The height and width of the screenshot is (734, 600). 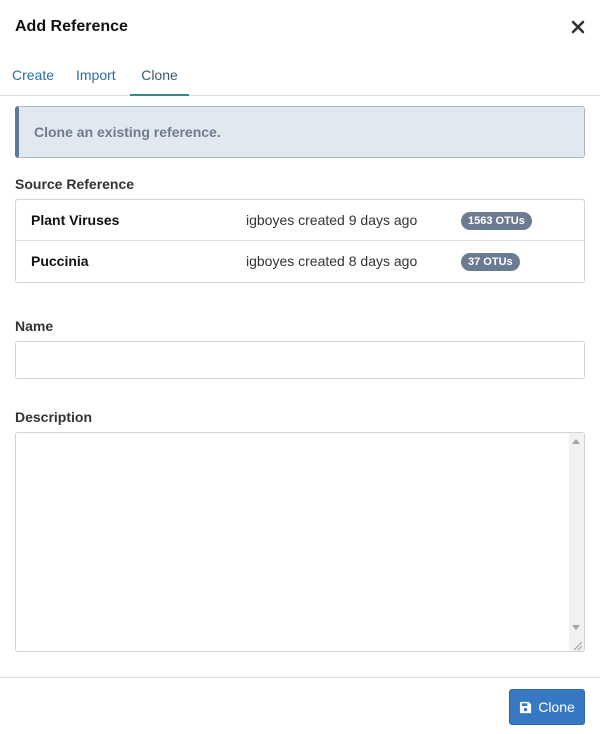 I want to click on scroll-up-arrow-icon, so click(x=576, y=441).